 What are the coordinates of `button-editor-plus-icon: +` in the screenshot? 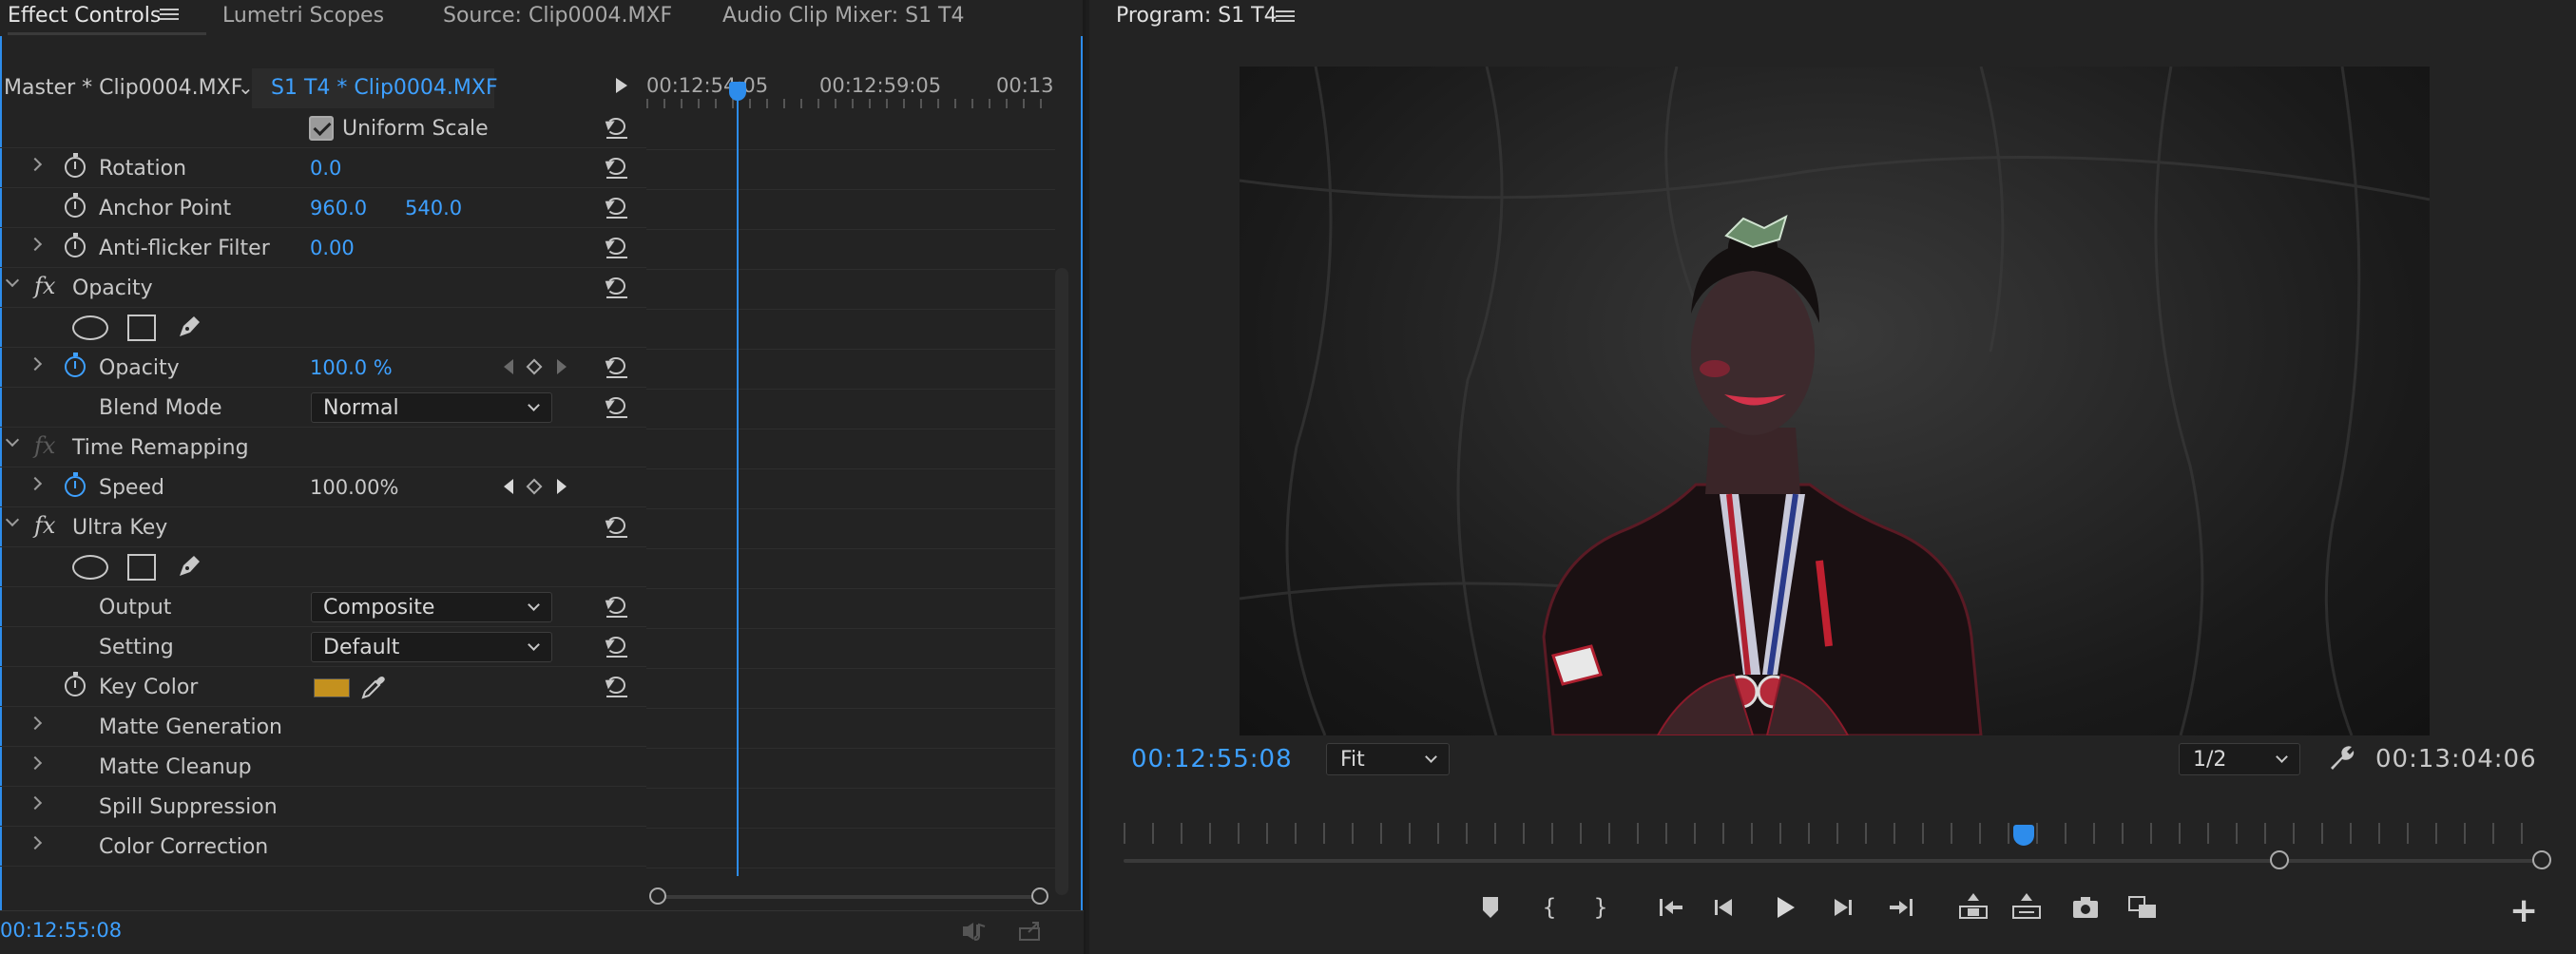 It's located at (2523, 910).